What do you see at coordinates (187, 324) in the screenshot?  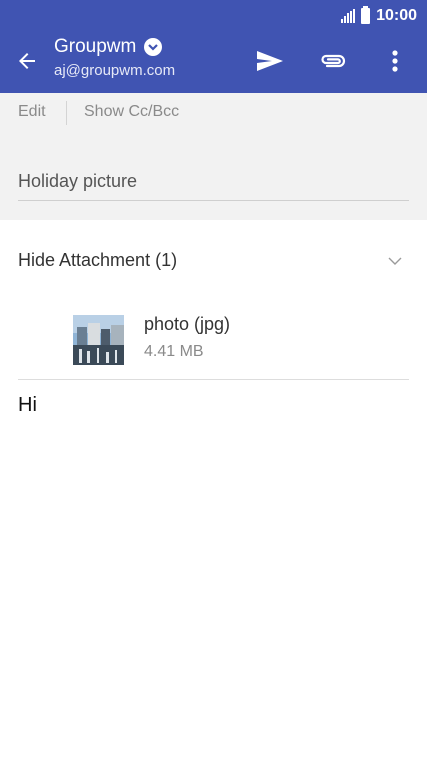 I see `attachment-name: photo (jpg)` at bounding box center [187, 324].